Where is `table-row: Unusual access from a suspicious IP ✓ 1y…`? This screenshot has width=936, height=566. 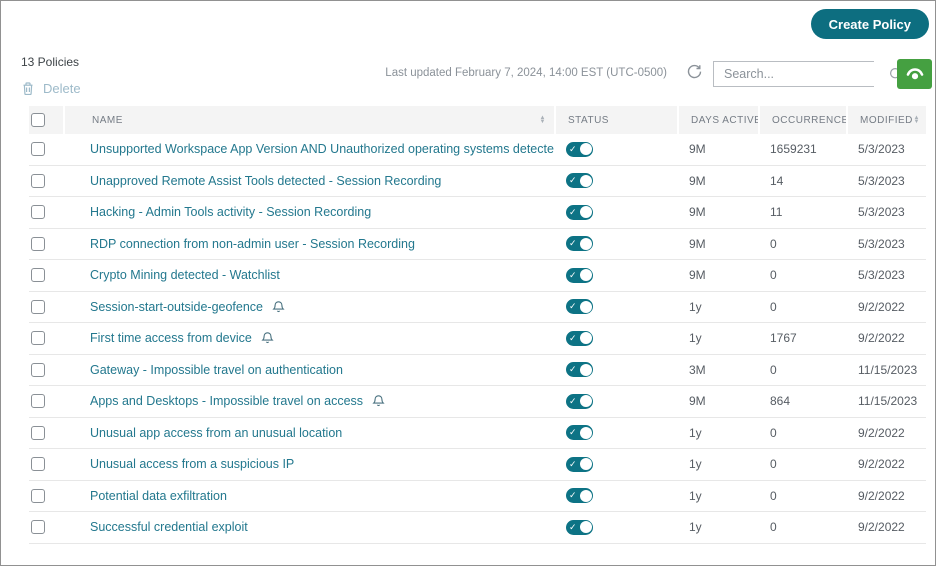
table-row: Unusual access from a suspicious IP ✓ 1y… is located at coordinates (477, 465).